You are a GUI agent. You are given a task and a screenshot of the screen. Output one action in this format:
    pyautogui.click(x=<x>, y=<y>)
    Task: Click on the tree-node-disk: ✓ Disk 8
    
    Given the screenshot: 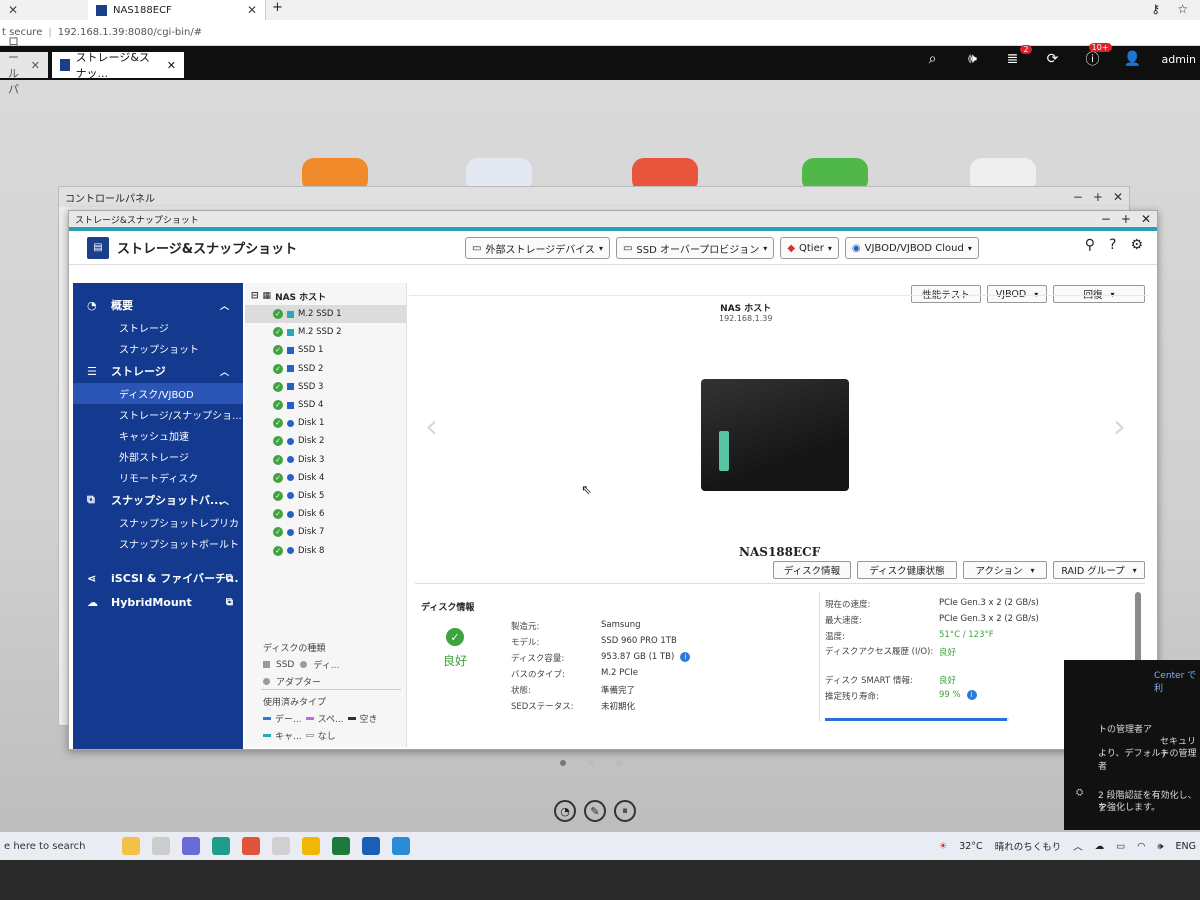 What is the action you would take?
    pyautogui.click(x=325, y=550)
    